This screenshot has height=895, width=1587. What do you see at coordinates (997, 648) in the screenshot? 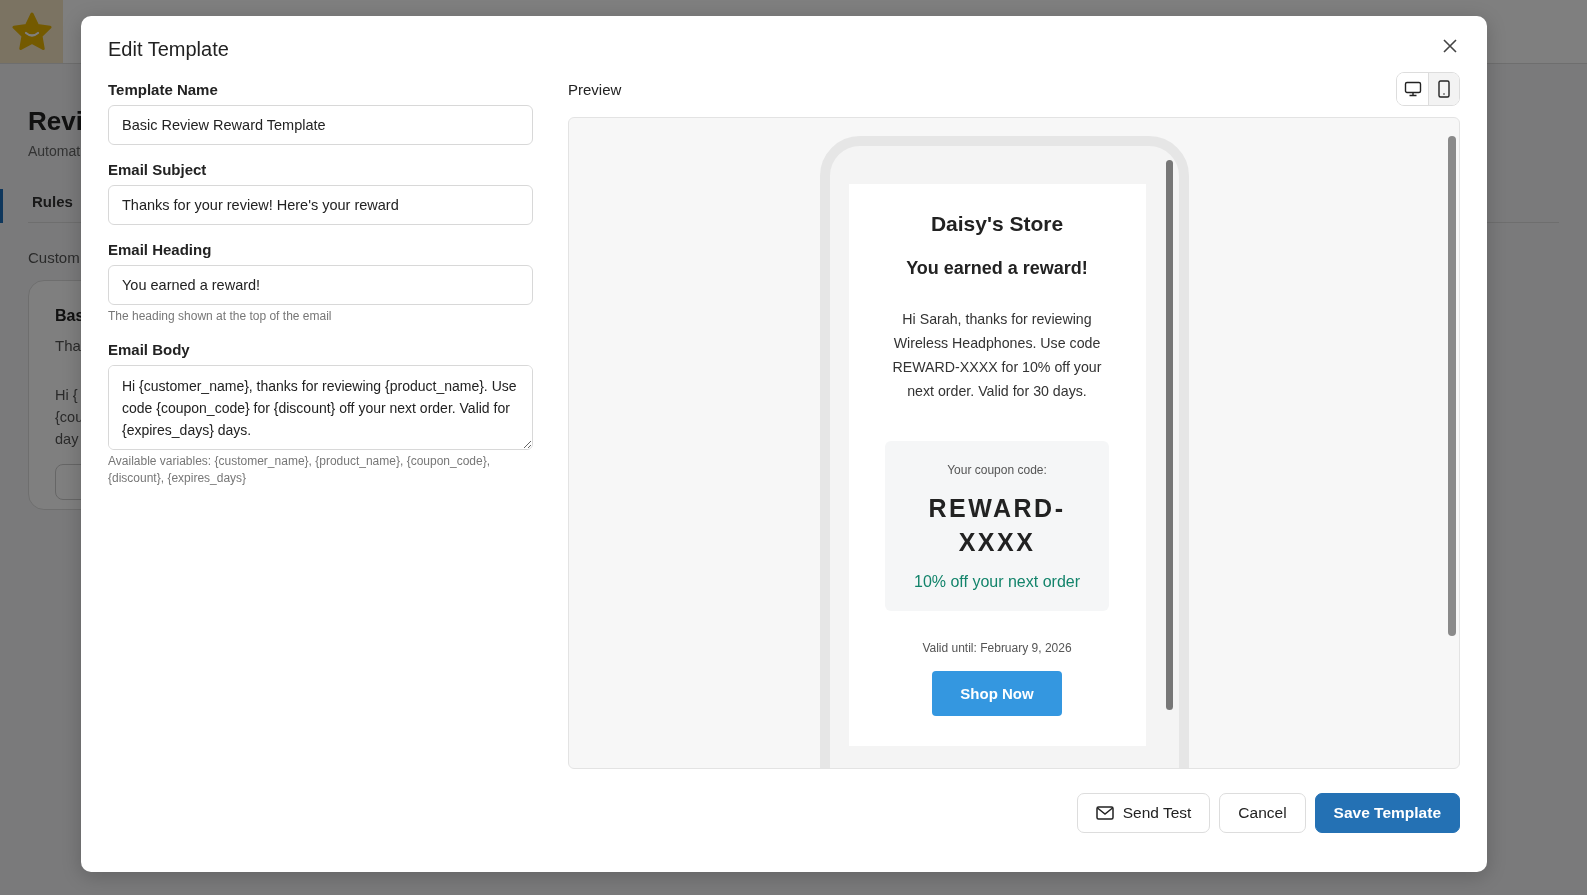
I see `valid-until-text: Valid until: February 9, 2026` at bounding box center [997, 648].